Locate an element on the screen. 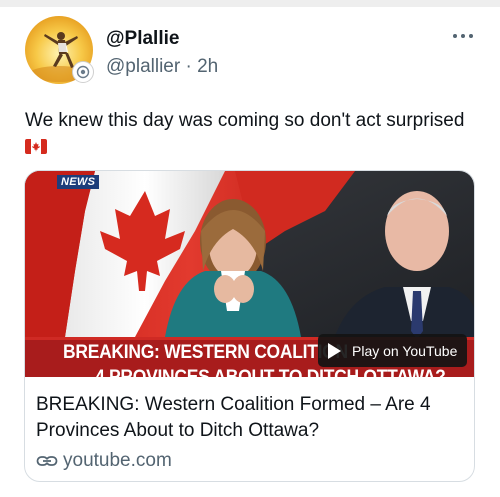 The height and width of the screenshot is (497, 500). thumbnail-headline-line2: 4 PROVINCES ABOUT TO DITCH OTTAWA? is located at coordinates (270, 372).